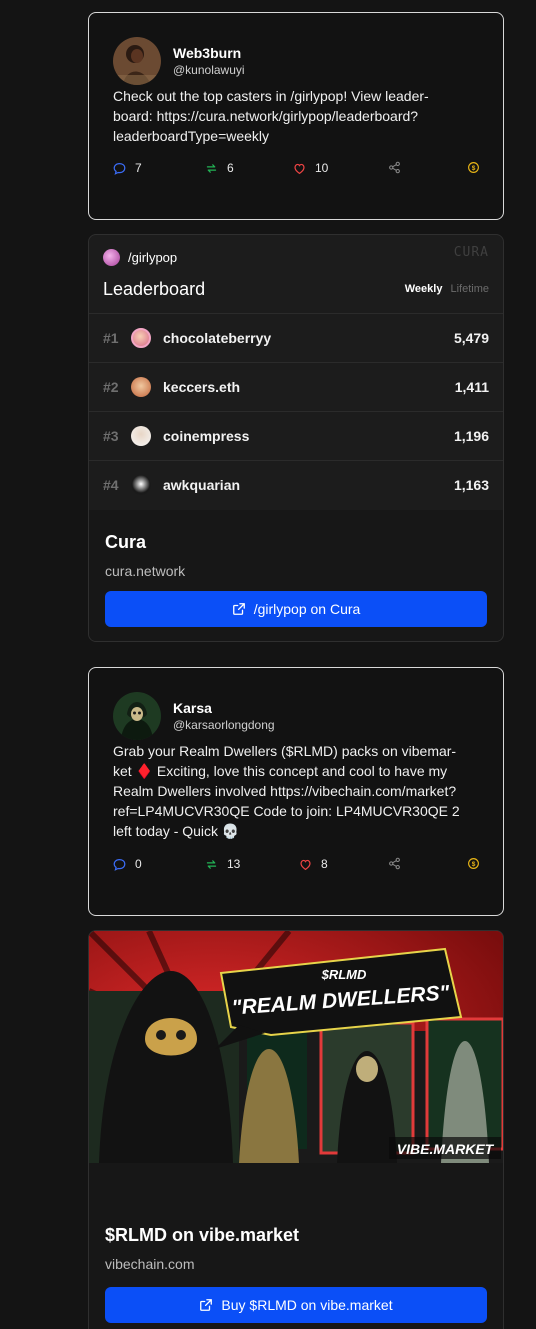  I want to click on recast-button: 6, so click(219, 168).